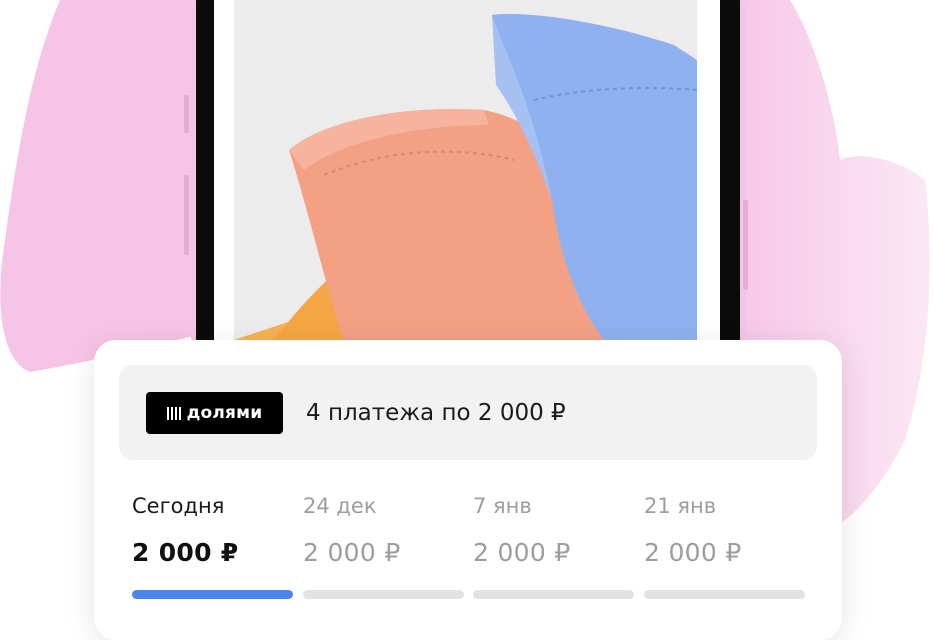 The image size is (933, 640). Describe the element at coordinates (178, 506) in the screenshot. I see `payment-date: Сегодня` at that location.